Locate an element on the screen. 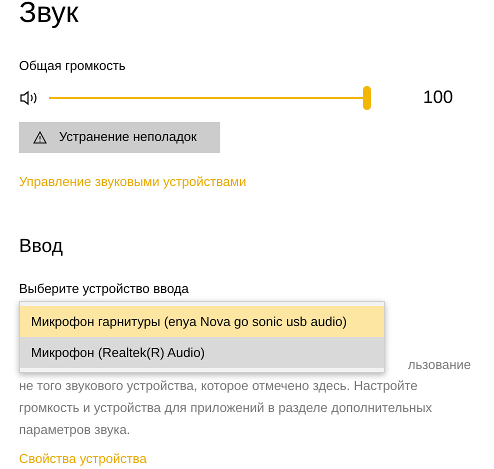 Image resolution: width=494 pixels, height=469 pixels. page-title: Звук is located at coordinates (48, 15).